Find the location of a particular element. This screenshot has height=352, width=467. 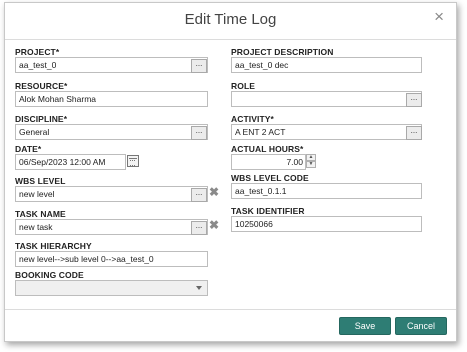

project-field: aa_test_0 is located at coordinates (111, 65).